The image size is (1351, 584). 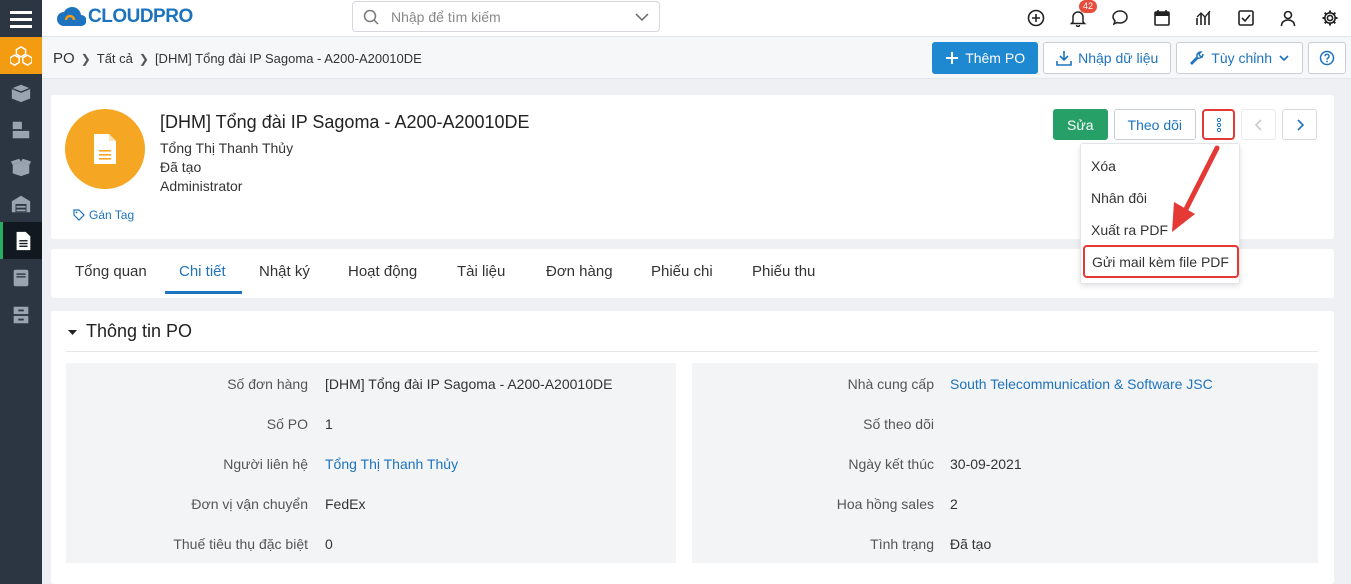 What do you see at coordinates (1078, 18) in the screenshot?
I see `notifications-button: 42` at bounding box center [1078, 18].